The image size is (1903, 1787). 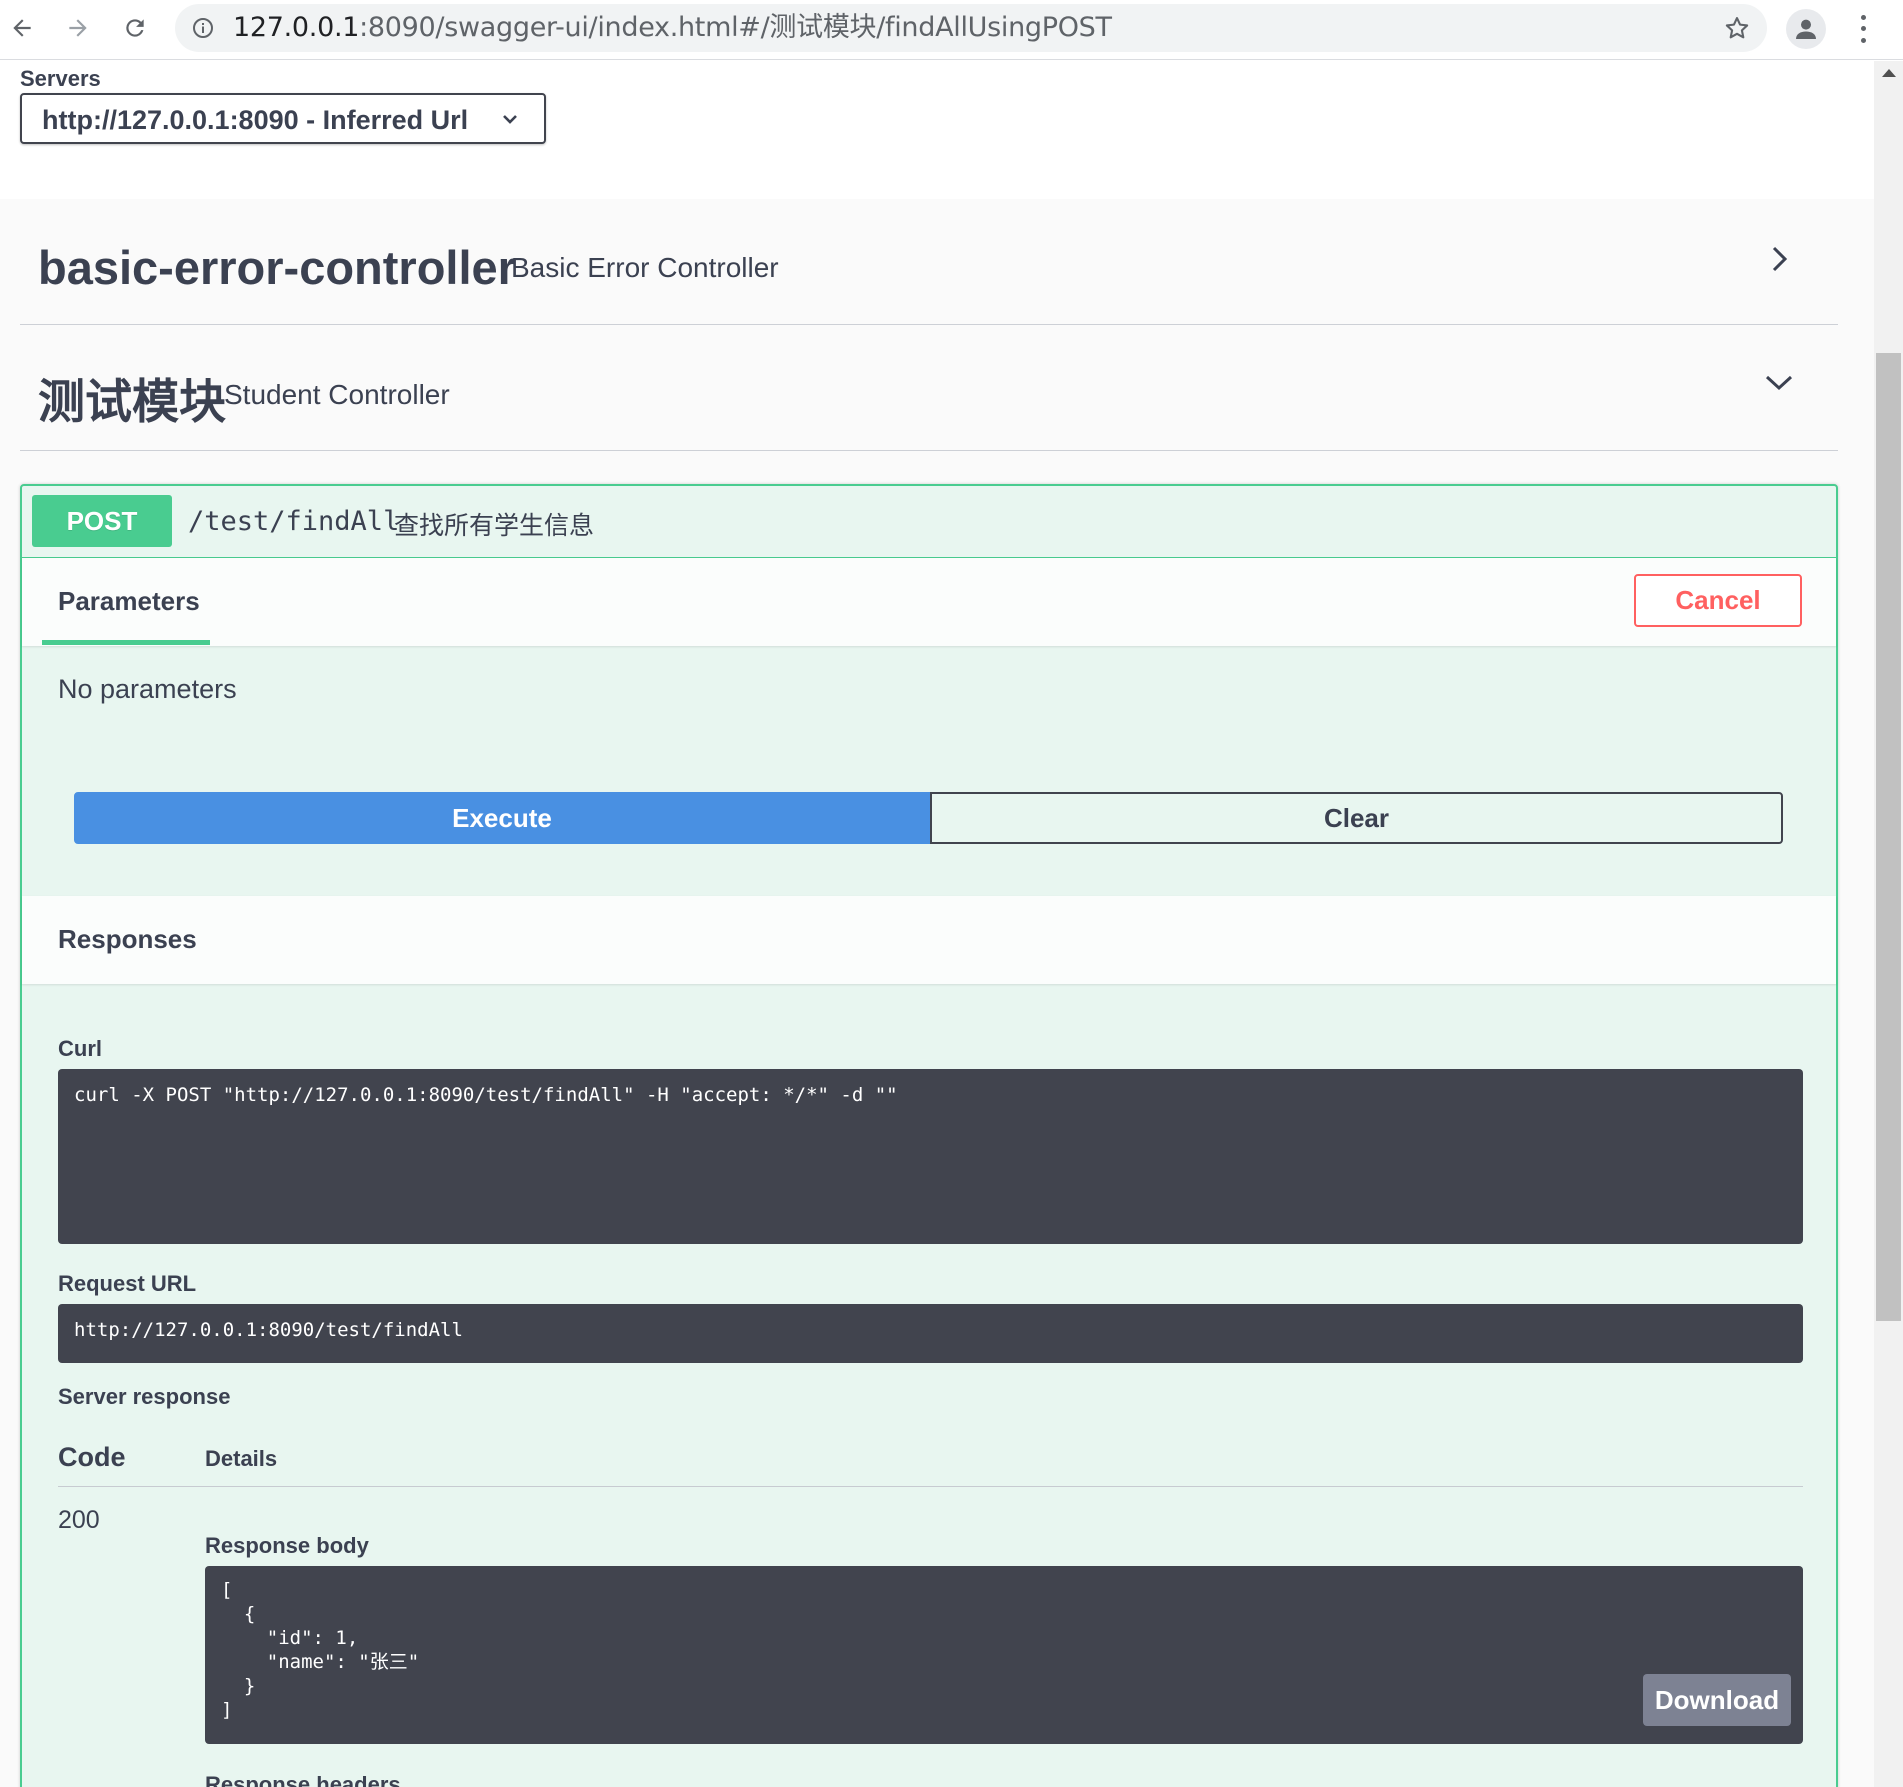 I want to click on star-icon, so click(x=1737, y=28).